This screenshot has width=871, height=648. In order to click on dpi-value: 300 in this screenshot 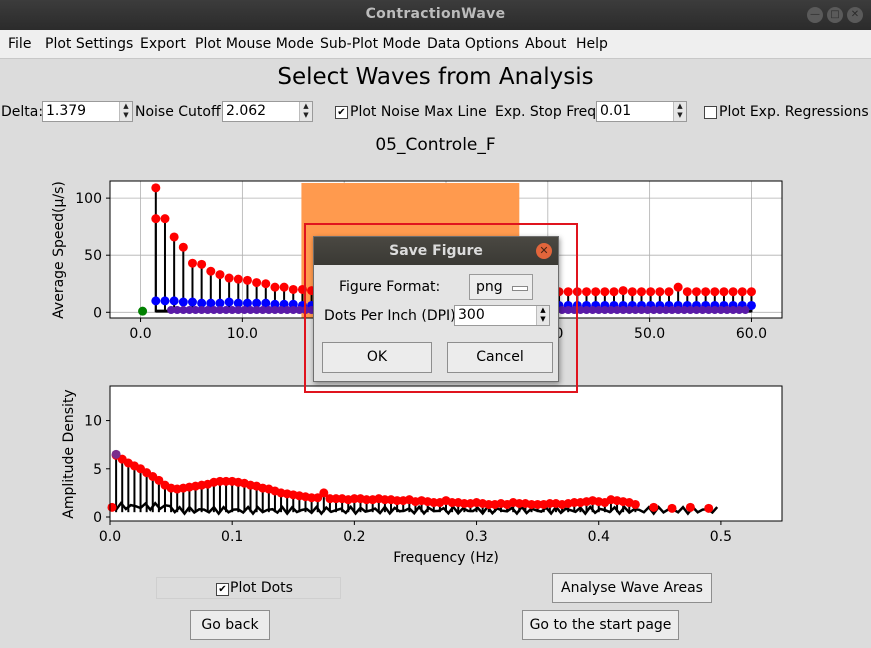, I will do `click(471, 315)`.